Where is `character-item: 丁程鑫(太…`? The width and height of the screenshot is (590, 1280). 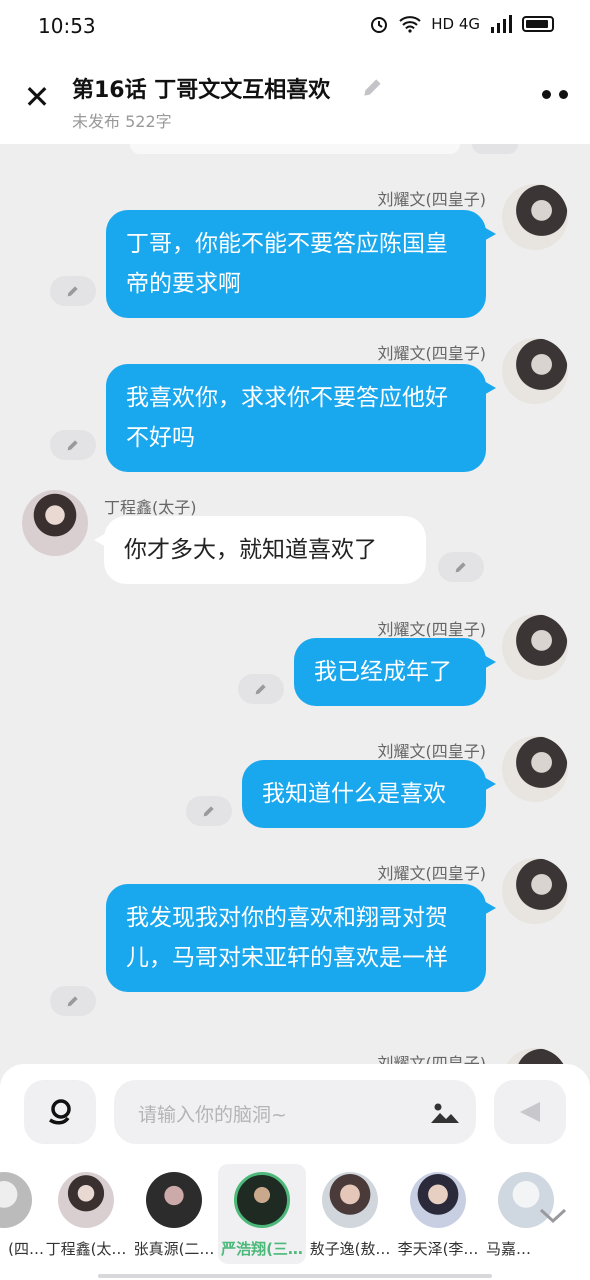 character-item: 丁程鑫(太… is located at coordinates (86, 1211).